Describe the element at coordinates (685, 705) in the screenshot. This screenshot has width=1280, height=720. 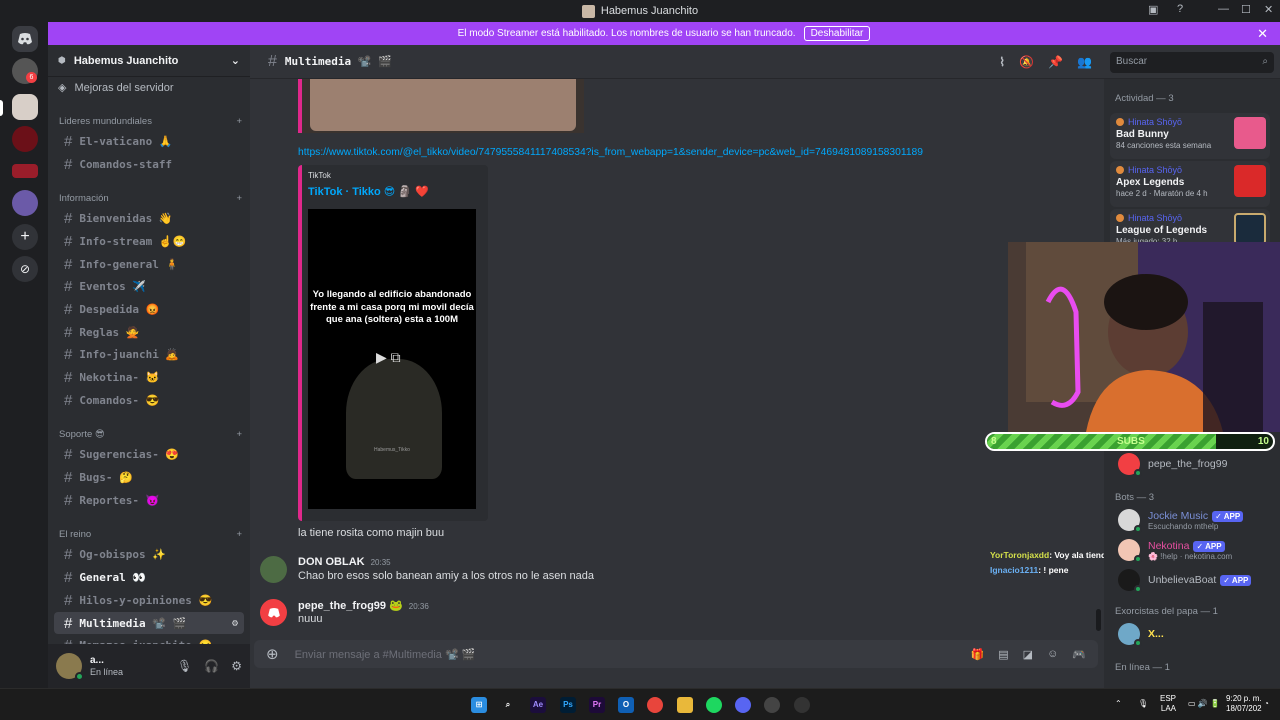
I see `file-explorer-icon` at that location.